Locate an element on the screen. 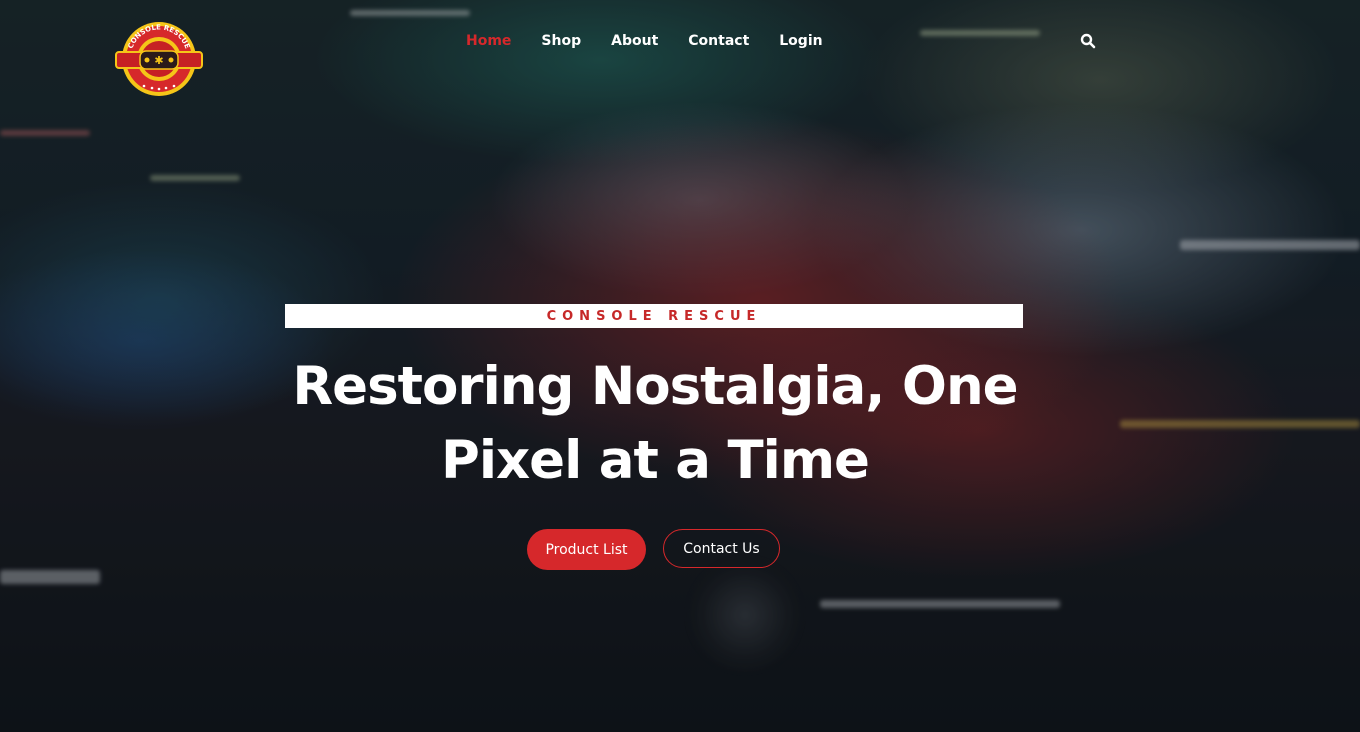 The image size is (1360, 732). nav-item-shop: Shop is located at coordinates (561, 41).